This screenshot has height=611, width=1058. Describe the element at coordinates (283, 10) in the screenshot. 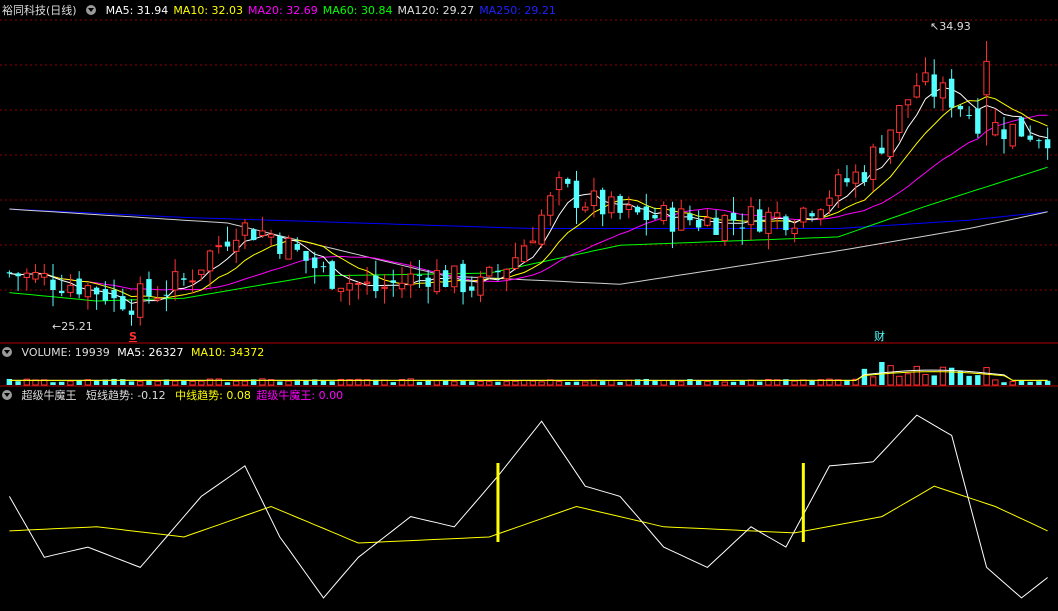

I see `ma-legend-item: MA20: 32.69` at that location.